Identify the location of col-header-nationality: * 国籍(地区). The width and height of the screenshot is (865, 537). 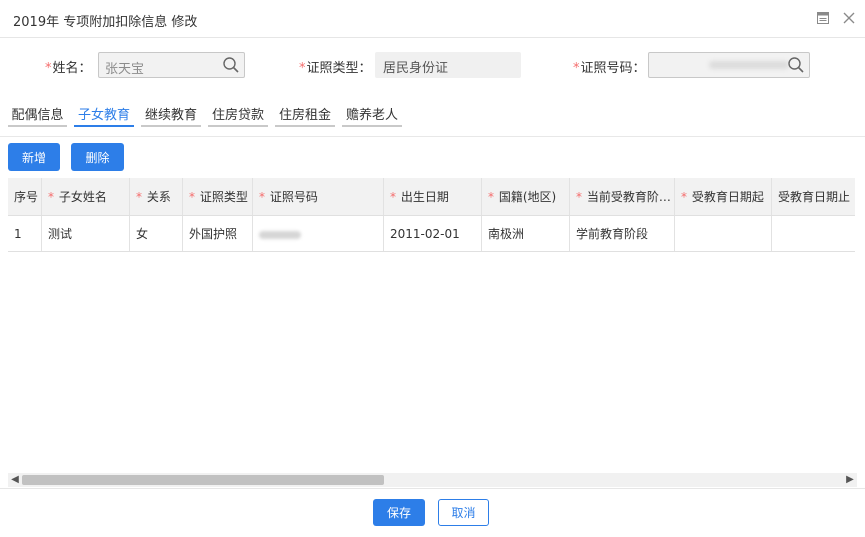
(526, 196).